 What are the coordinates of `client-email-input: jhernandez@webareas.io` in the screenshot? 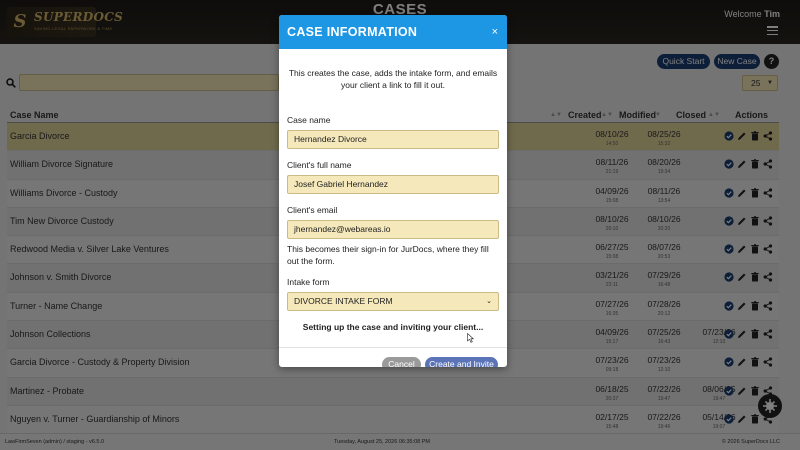 It's located at (393, 229).